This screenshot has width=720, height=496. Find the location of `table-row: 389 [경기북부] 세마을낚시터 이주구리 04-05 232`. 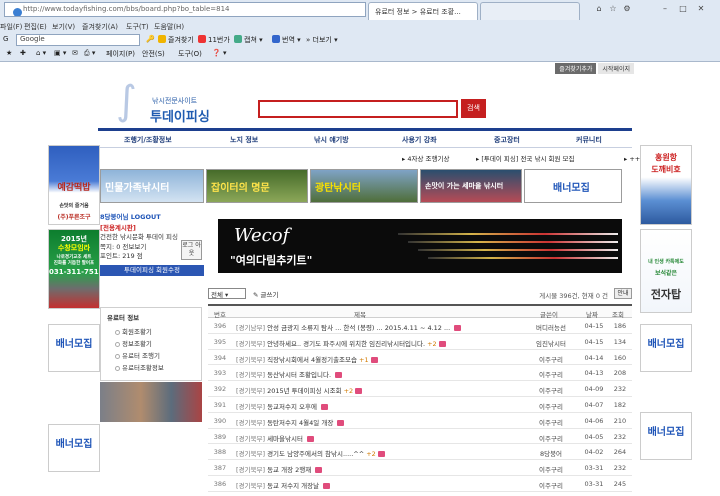

table-row: 389 [경기북부] 세마을낚시터 이주구리 04-05 232 is located at coordinates (420, 437).